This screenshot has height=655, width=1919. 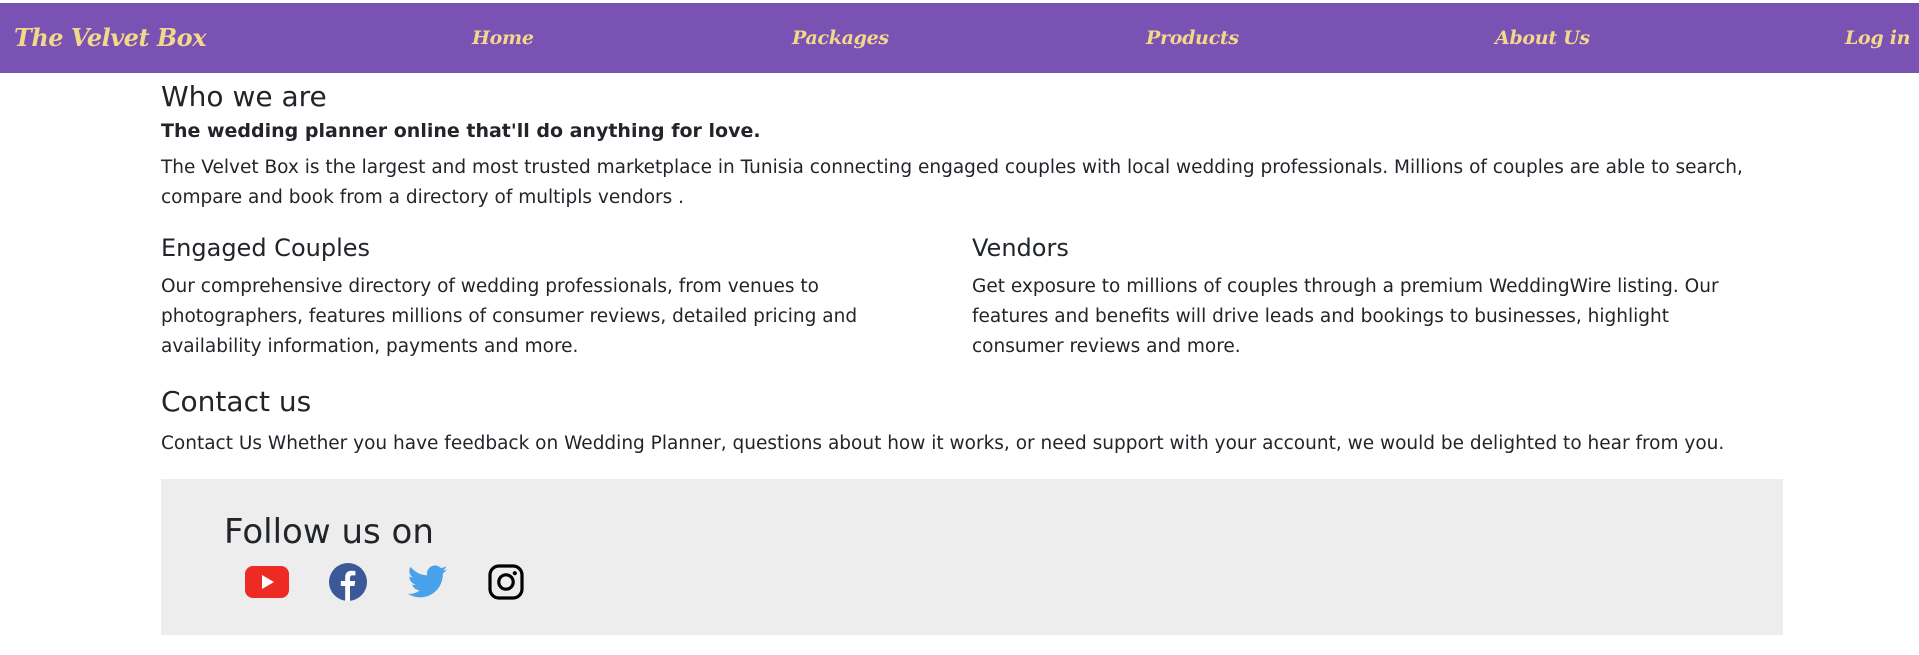 I want to click on nav-link-log-in: Log in, so click(x=1877, y=38).